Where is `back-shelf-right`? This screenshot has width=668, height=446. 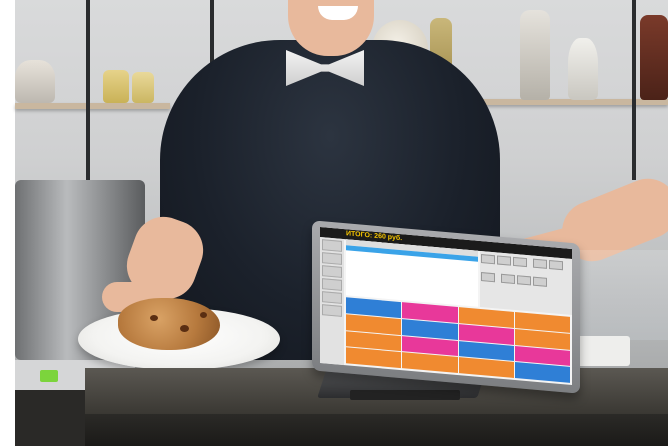
back-shelf-right is located at coordinates (566, 102).